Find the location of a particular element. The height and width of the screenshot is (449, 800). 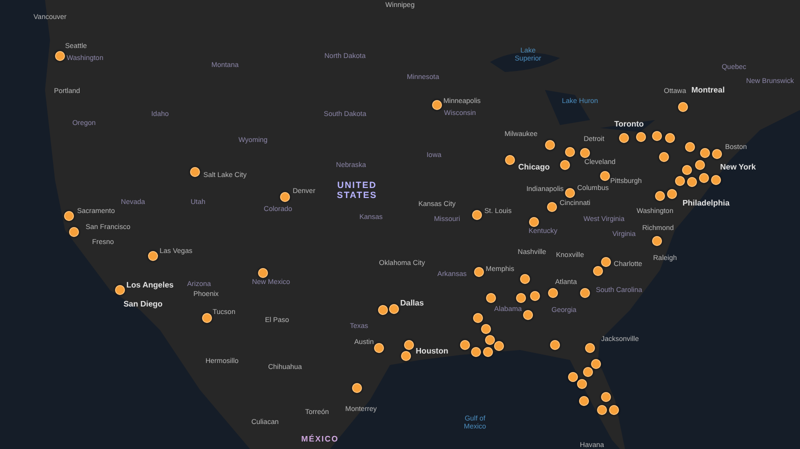

city-label: Los Angeles is located at coordinates (150, 286).